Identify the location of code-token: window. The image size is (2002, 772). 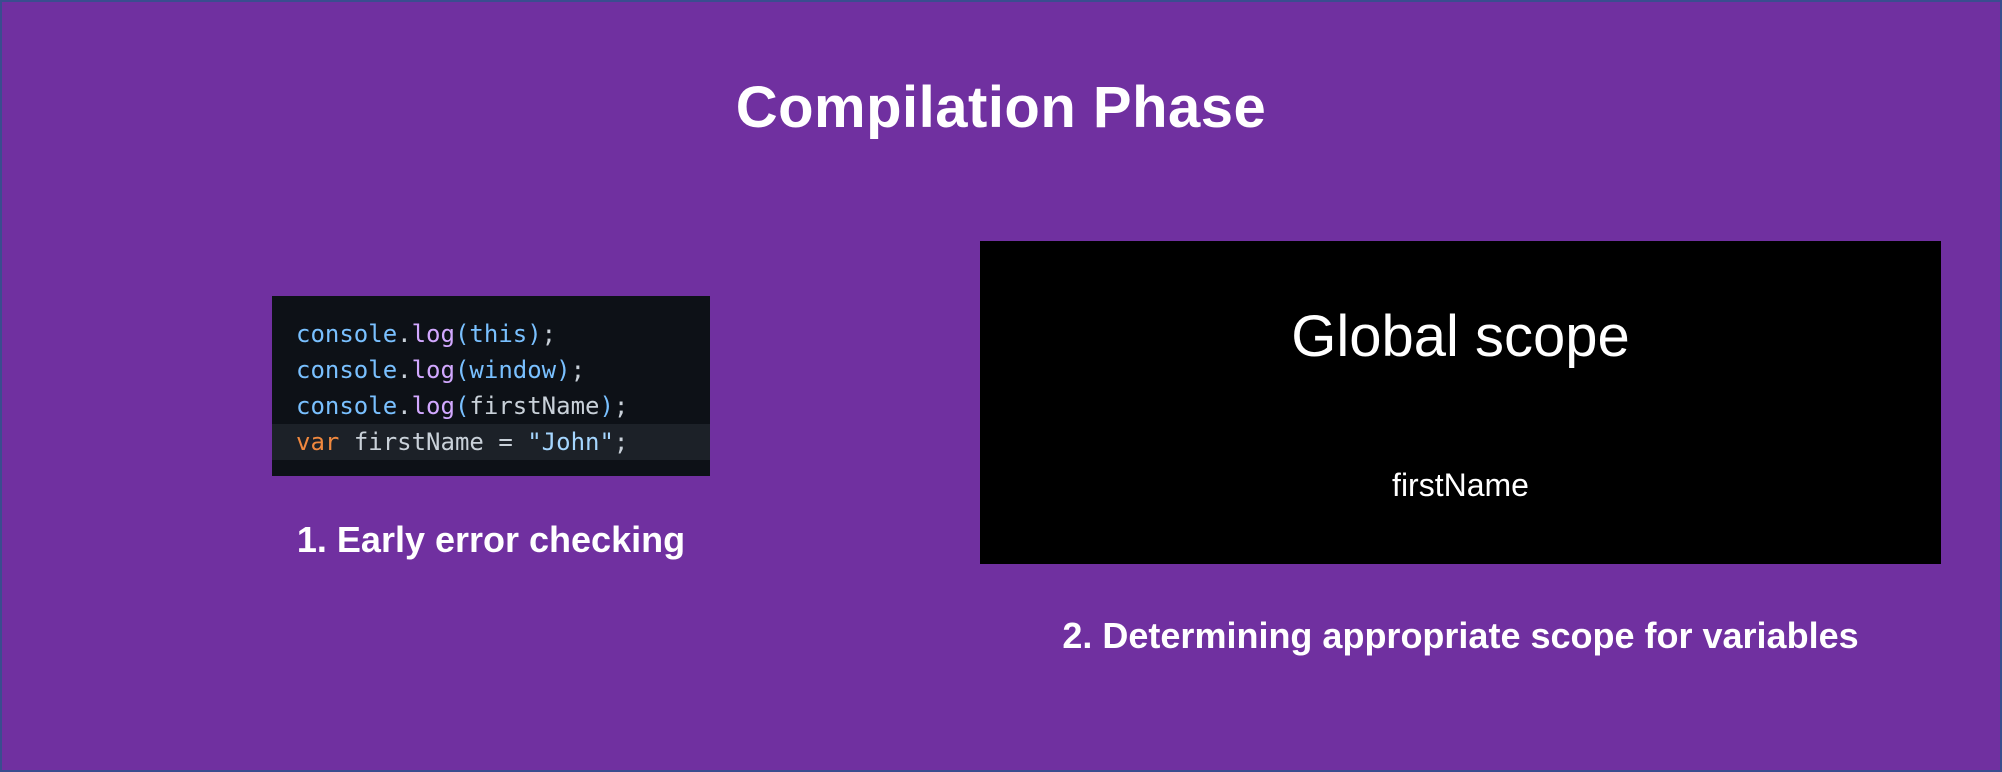
(513, 370).